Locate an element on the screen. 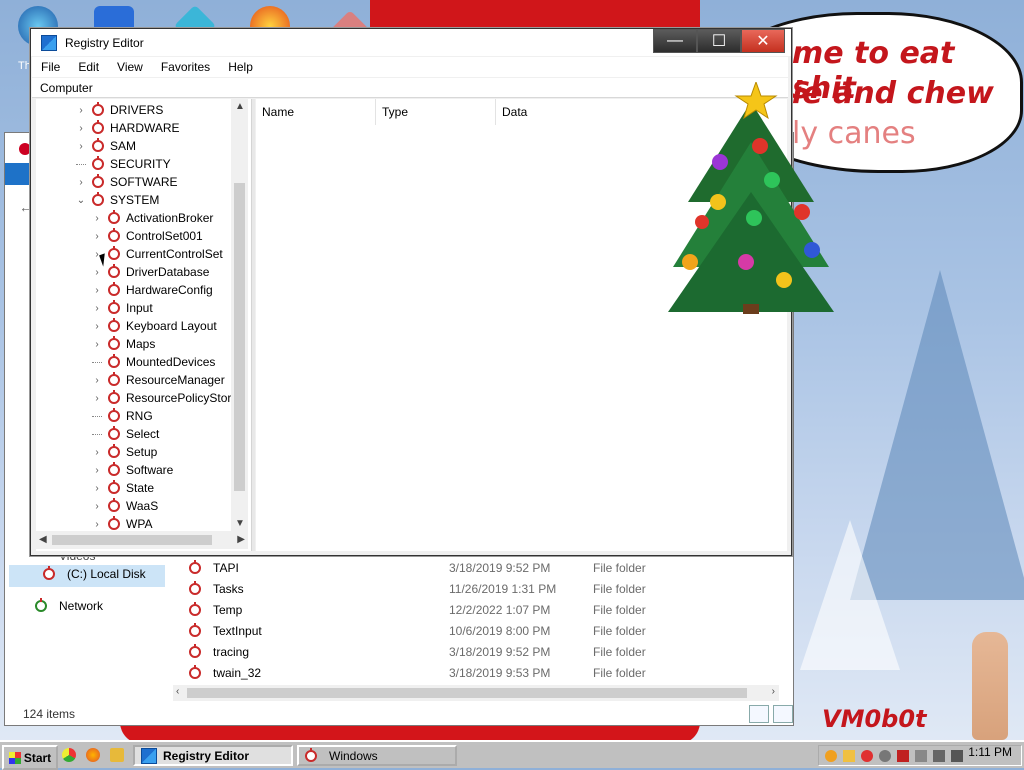 Image resolution: width=1024 pixels, height=770 pixels. pane-splitter is located at coordinates (253, 325).